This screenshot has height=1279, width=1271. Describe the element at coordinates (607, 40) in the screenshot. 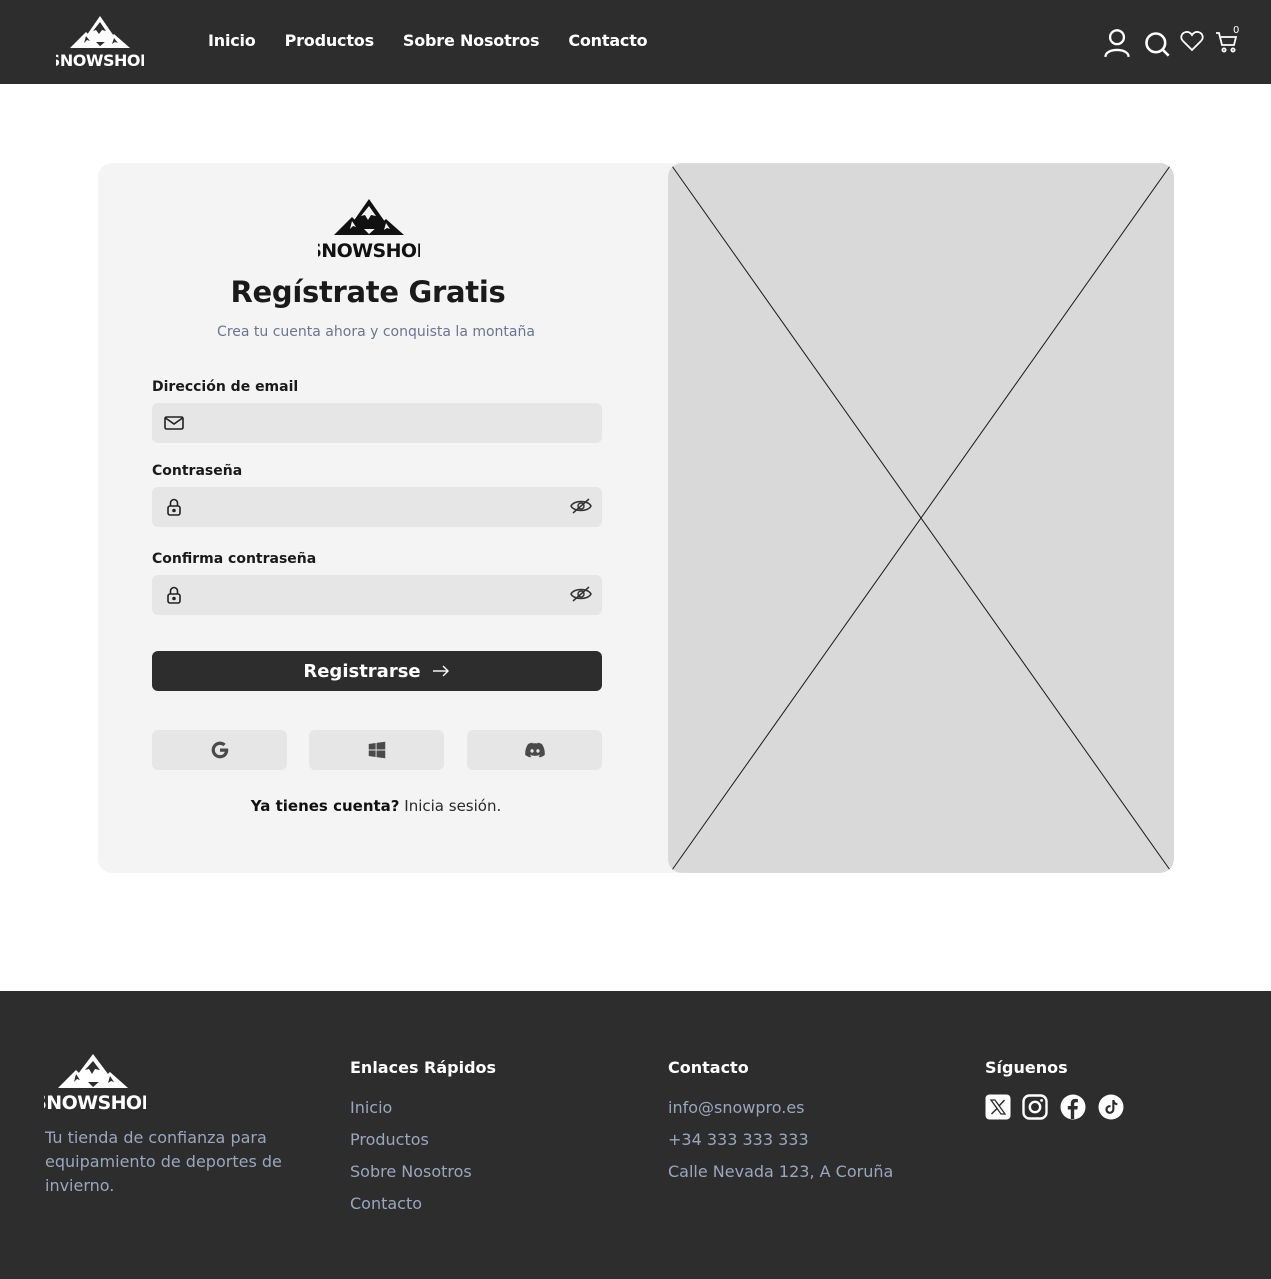

I see `nav-contacto: Contacto` at that location.